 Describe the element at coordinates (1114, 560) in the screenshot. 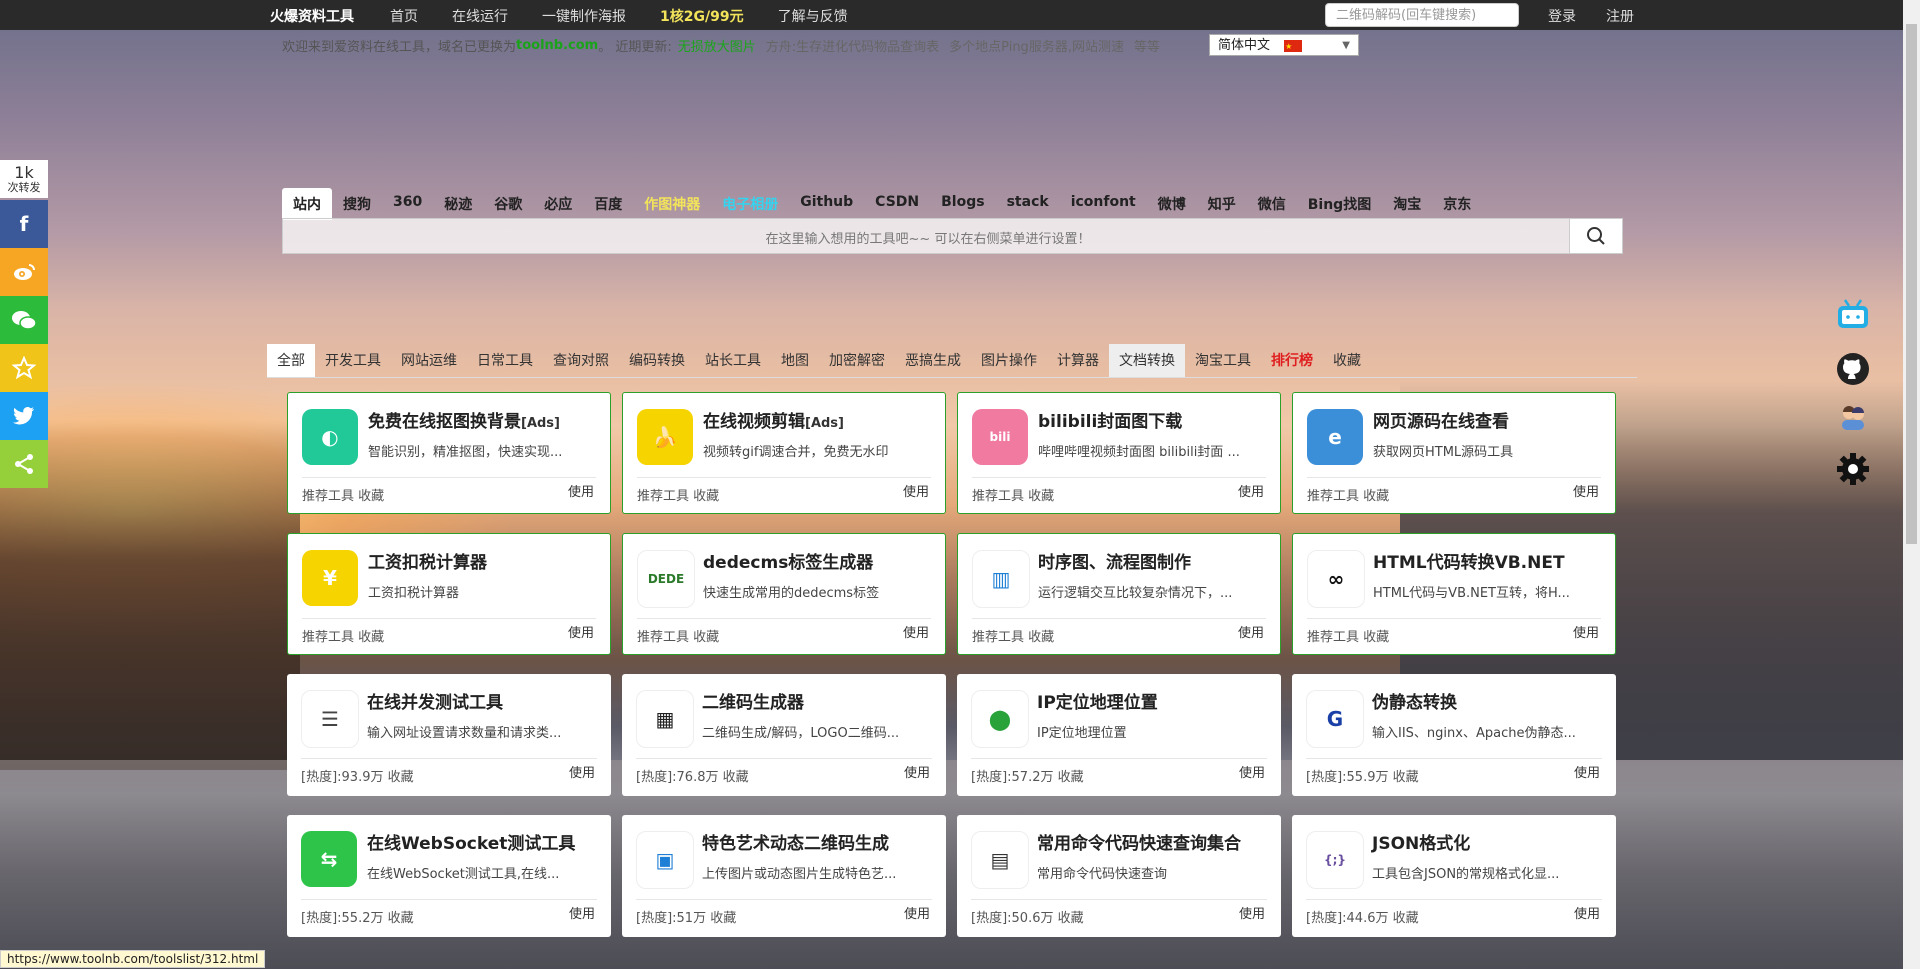

I see `tool-title: 时序图、流程图制作` at that location.